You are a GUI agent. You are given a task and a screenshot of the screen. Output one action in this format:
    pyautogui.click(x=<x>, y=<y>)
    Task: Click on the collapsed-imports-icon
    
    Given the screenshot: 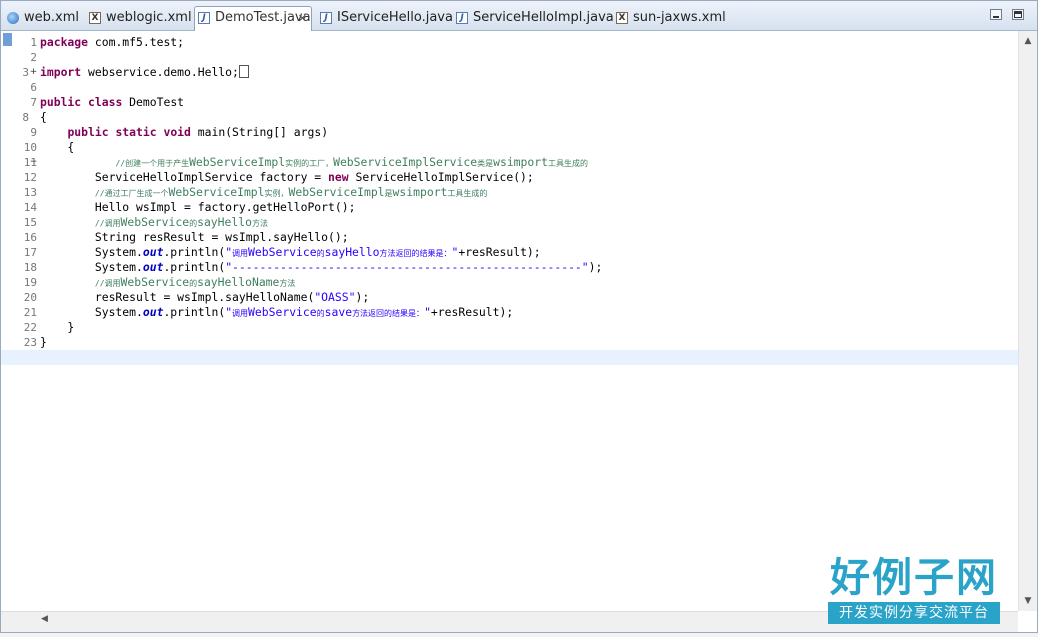 What is the action you would take?
    pyautogui.click(x=243, y=71)
    